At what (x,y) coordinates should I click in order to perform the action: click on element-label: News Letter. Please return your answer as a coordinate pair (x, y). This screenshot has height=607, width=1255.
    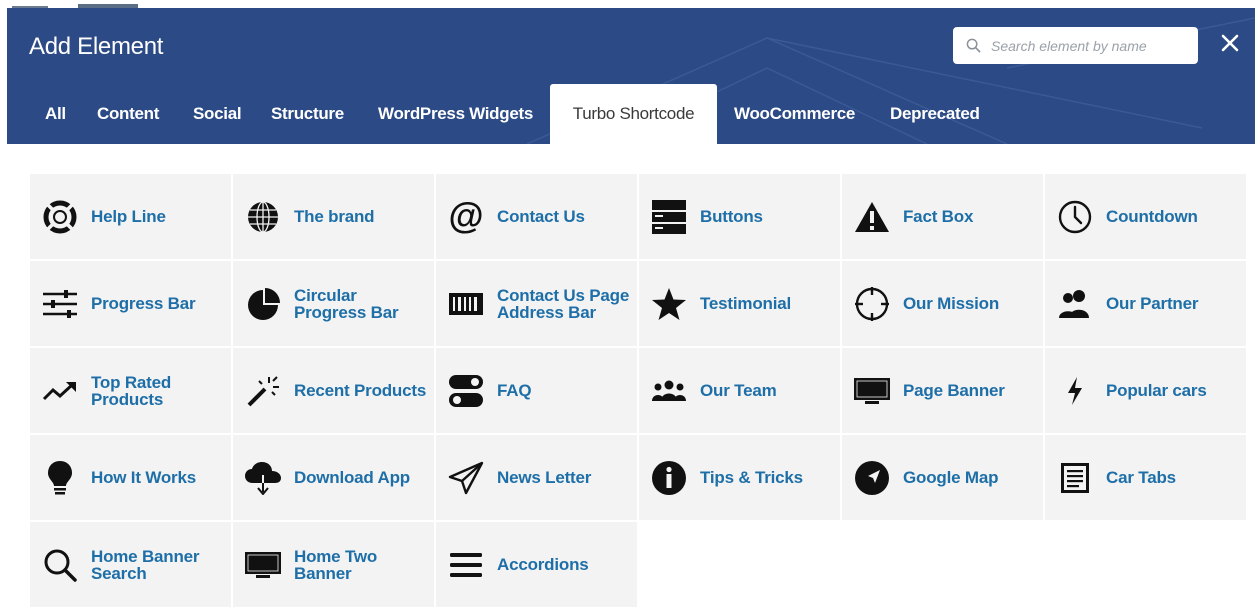
    Looking at the image, I should click on (544, 477).